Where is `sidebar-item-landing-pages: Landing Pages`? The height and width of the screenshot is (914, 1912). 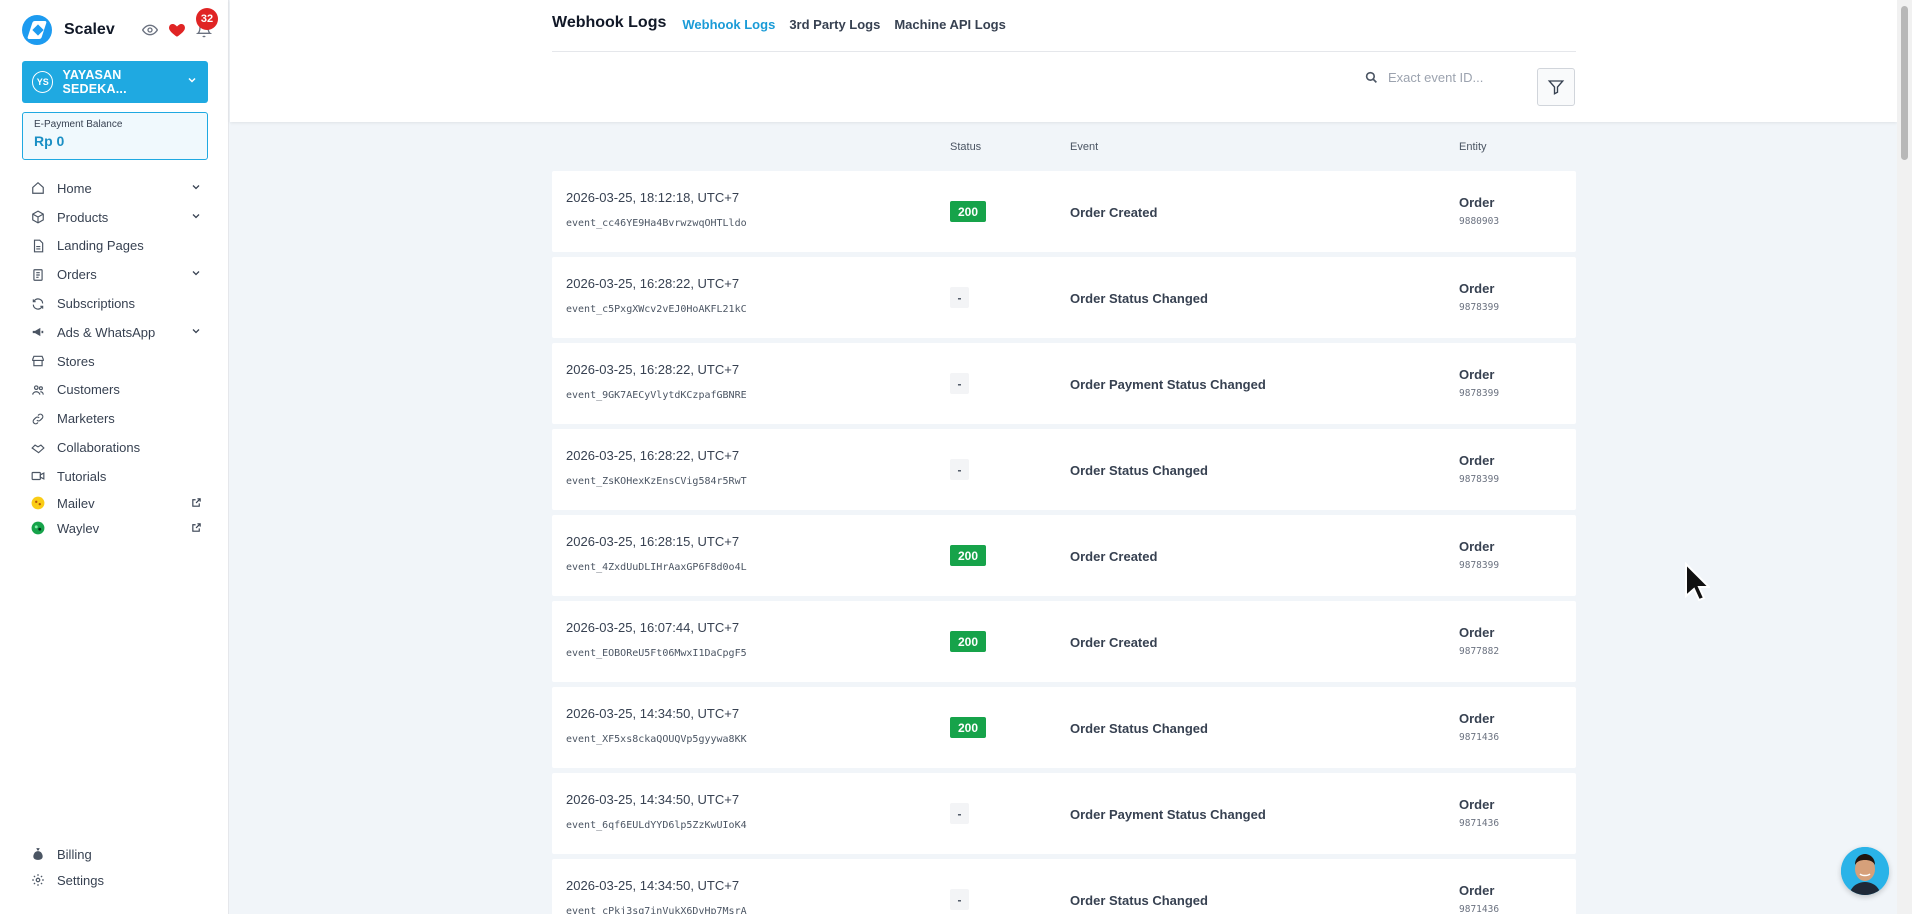
sidebar-item-landing-pages: Landing Pages is located at coordinates (115, 246).